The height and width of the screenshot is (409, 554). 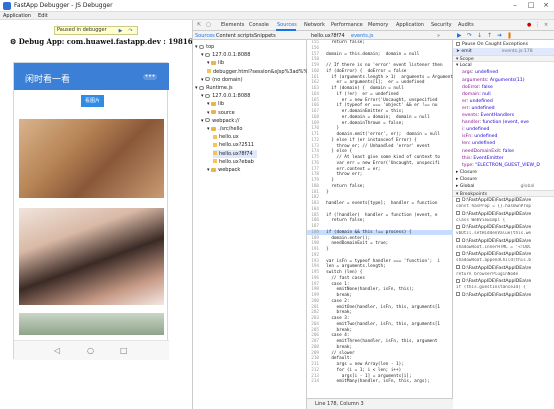 What do you see at coordinates (503, 72) in the screenshot?
I see `scope-variable: args: undefined` at bounding box center [503, 72].